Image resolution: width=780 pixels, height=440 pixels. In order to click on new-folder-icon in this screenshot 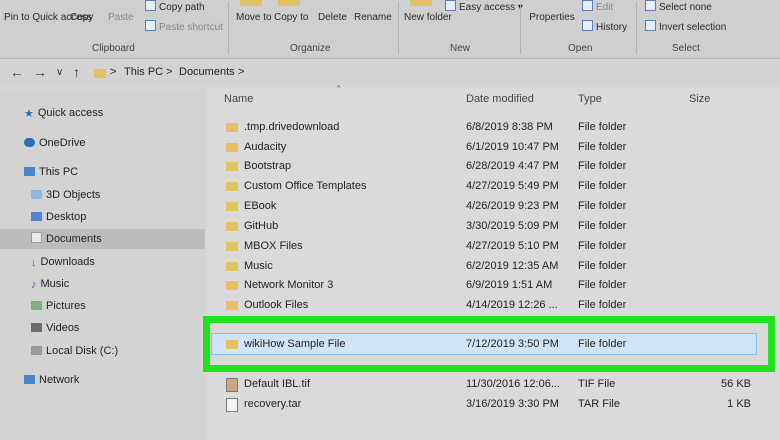, I will do `click(421, 3)`.